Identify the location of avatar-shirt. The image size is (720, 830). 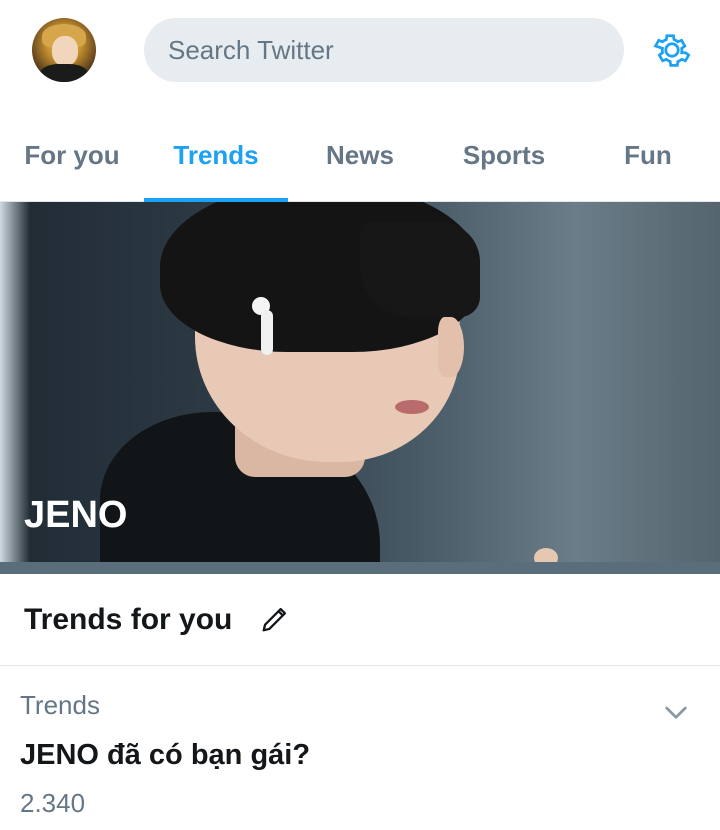
(64, 73).